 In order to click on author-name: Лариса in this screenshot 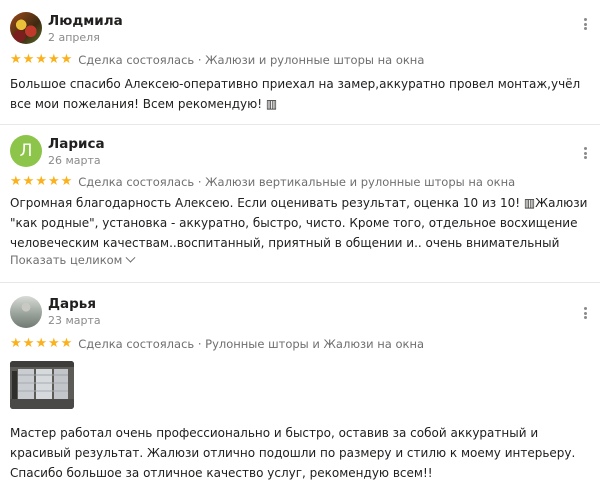, I will do `click(76, 144)`.